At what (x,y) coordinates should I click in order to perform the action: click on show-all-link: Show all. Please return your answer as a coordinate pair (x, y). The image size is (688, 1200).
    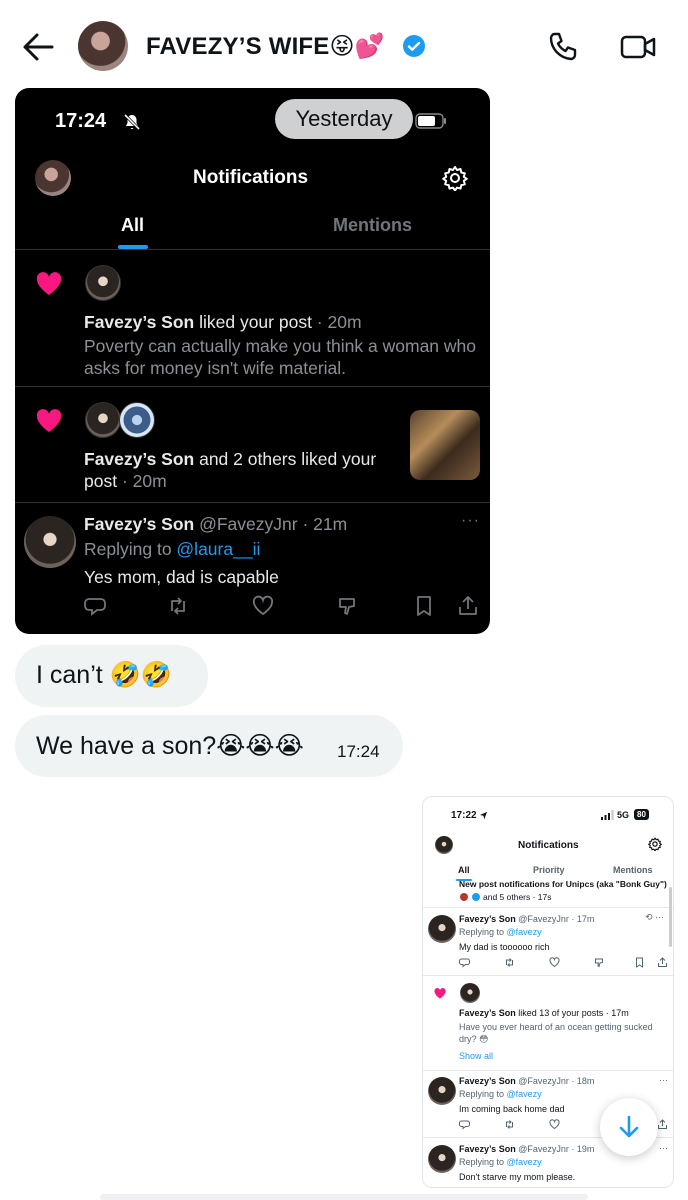
    Looking at the image, I should click on (476, 1056).